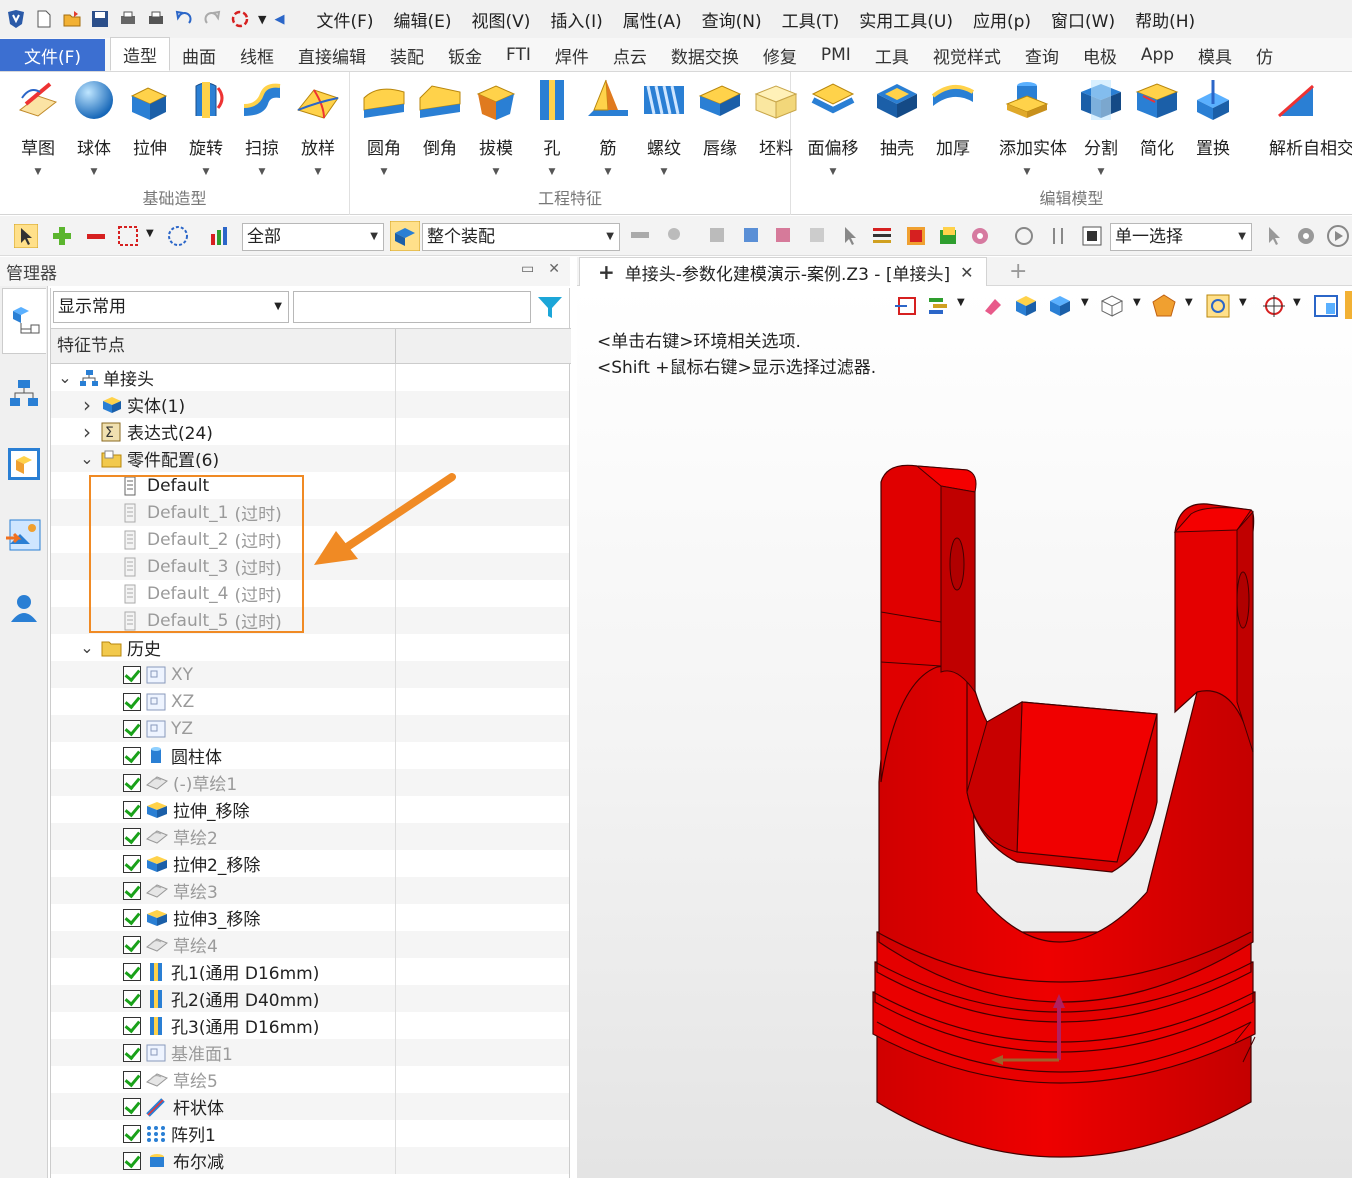  Describe the element at coordinates (332, 55) in the screenshot. I see `tab-direct-edit: 直接编辑` at that location.